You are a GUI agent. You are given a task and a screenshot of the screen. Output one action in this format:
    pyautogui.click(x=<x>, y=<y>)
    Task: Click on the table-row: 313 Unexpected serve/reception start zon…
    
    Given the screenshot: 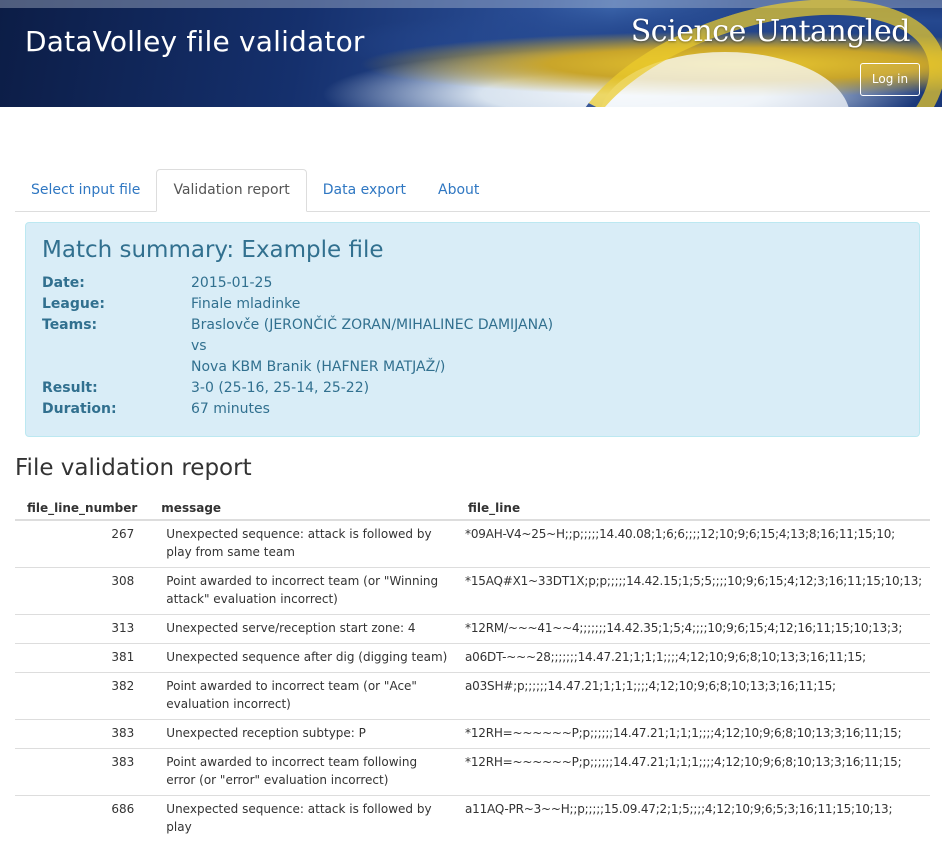 What is the action you would take?
    pyautogui.click(x=472, y=629)
    